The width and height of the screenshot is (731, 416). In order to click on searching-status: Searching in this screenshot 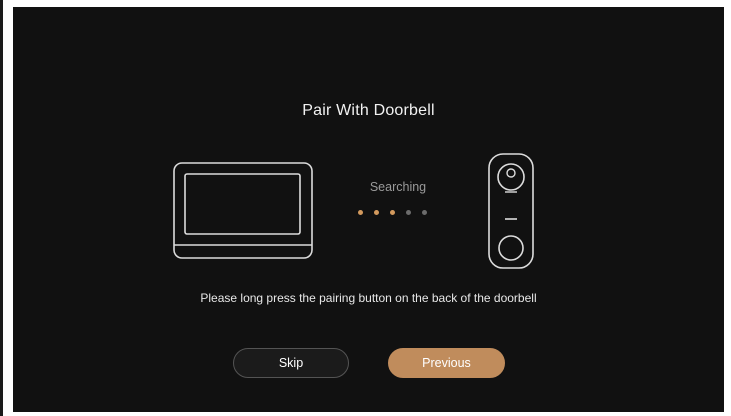, I will do `click(398, 187)`.